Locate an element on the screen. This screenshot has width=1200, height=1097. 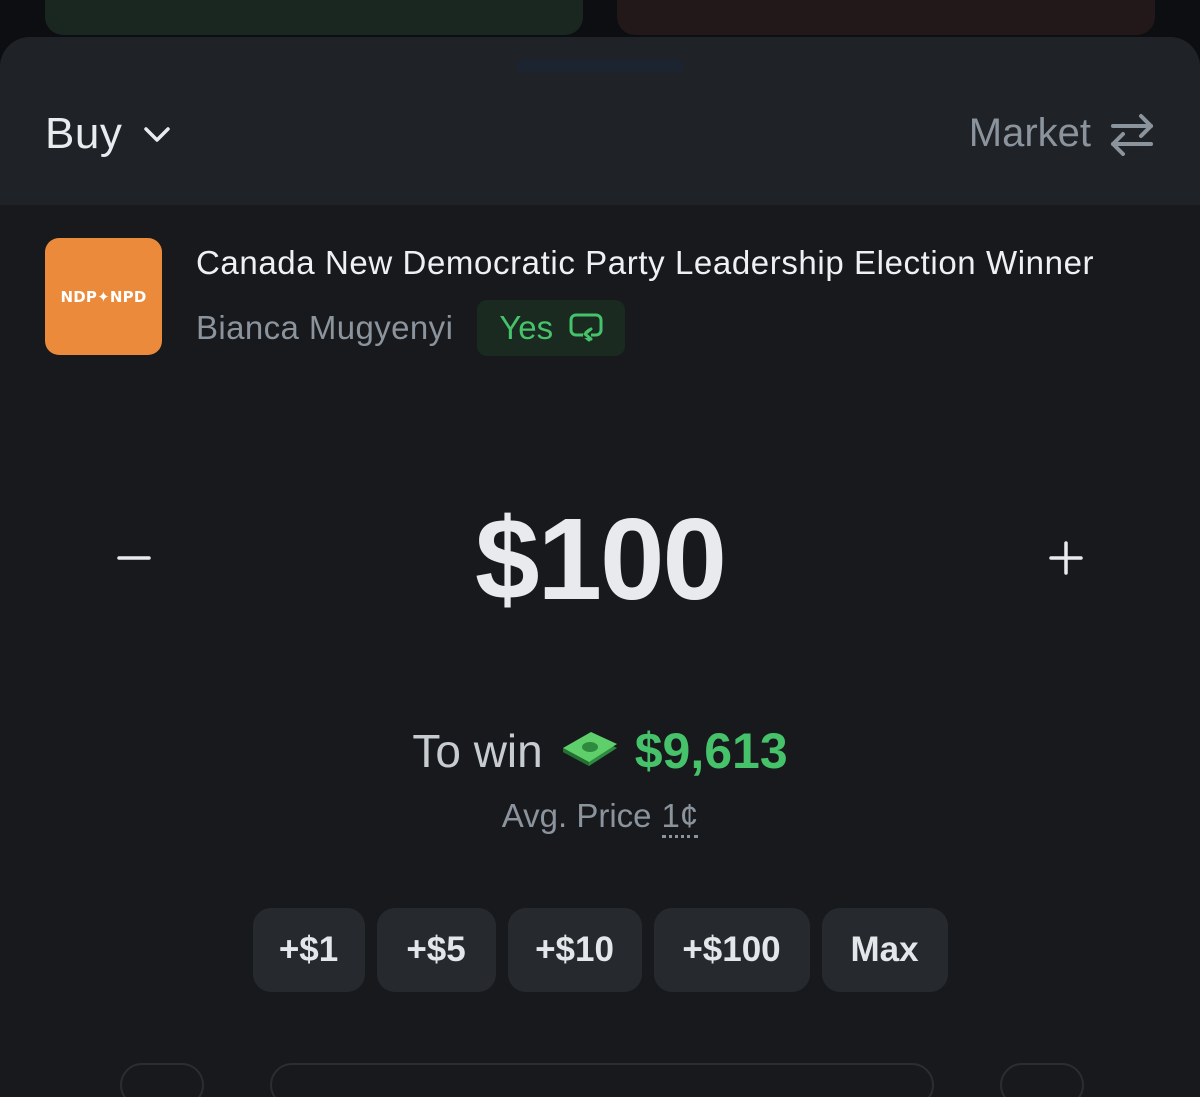
decrease-amount-button is located at coordinates (134, 558).